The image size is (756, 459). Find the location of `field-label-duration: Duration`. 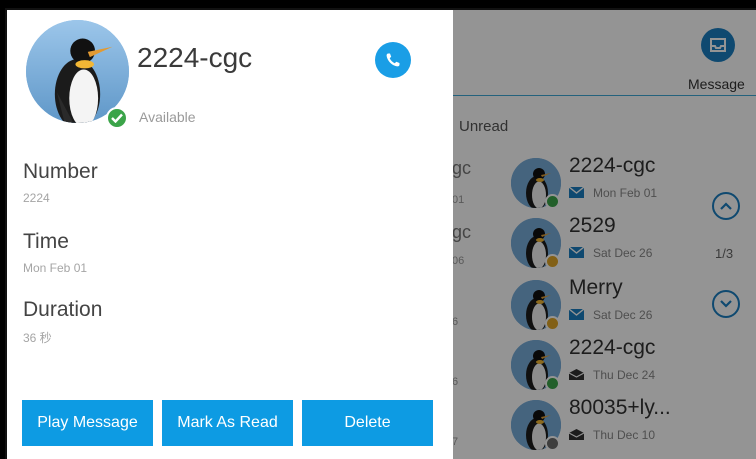

field-label-duration: Duration is located at coordinates (63, 309).